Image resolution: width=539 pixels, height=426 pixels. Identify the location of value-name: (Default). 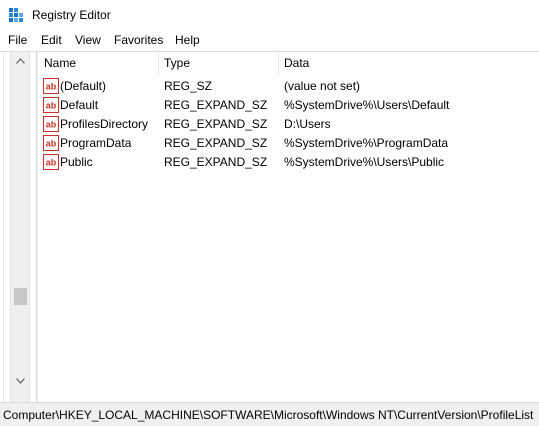
(83, 86).